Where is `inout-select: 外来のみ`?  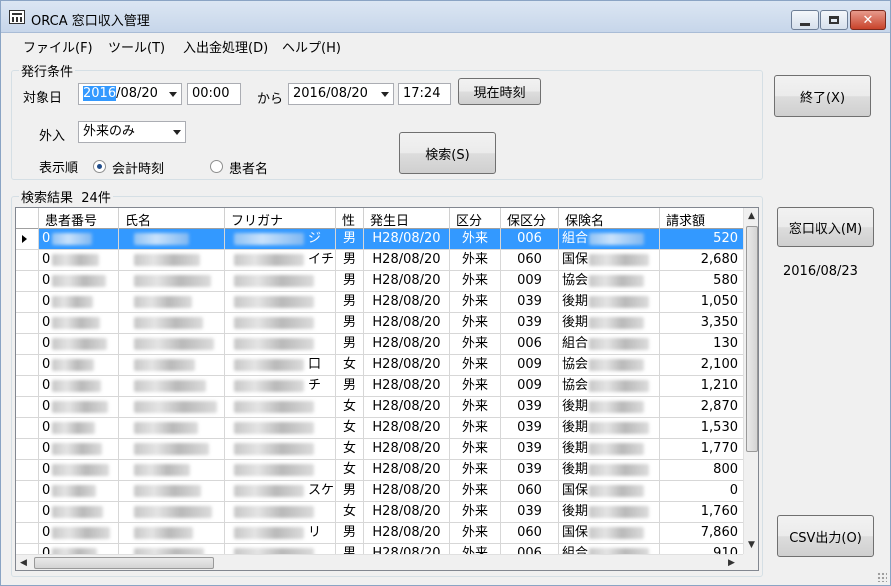
inout-select: 外来のみ is located at coordinates (132, 132).